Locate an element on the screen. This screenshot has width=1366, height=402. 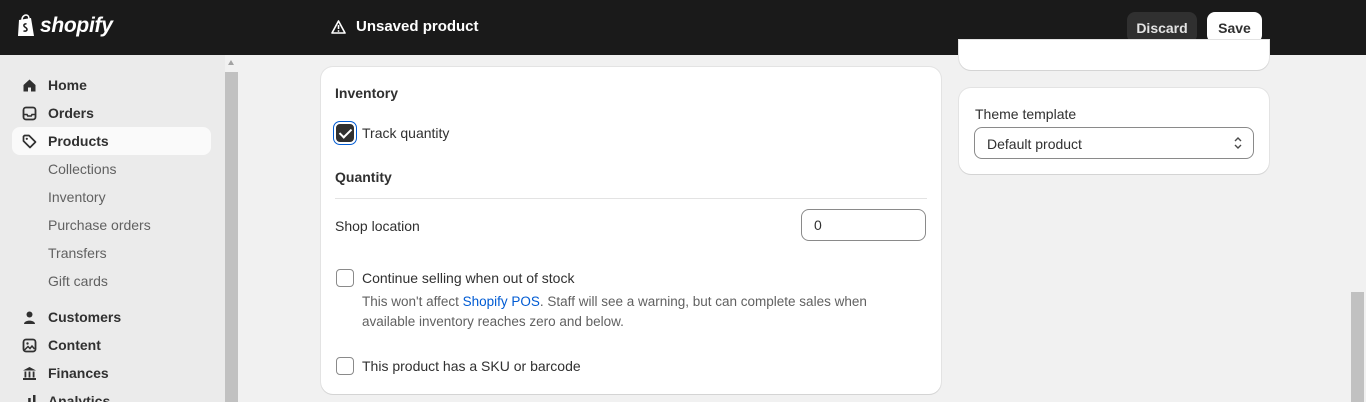
shop-location-quantity-input is located at coordinates (863, 225).